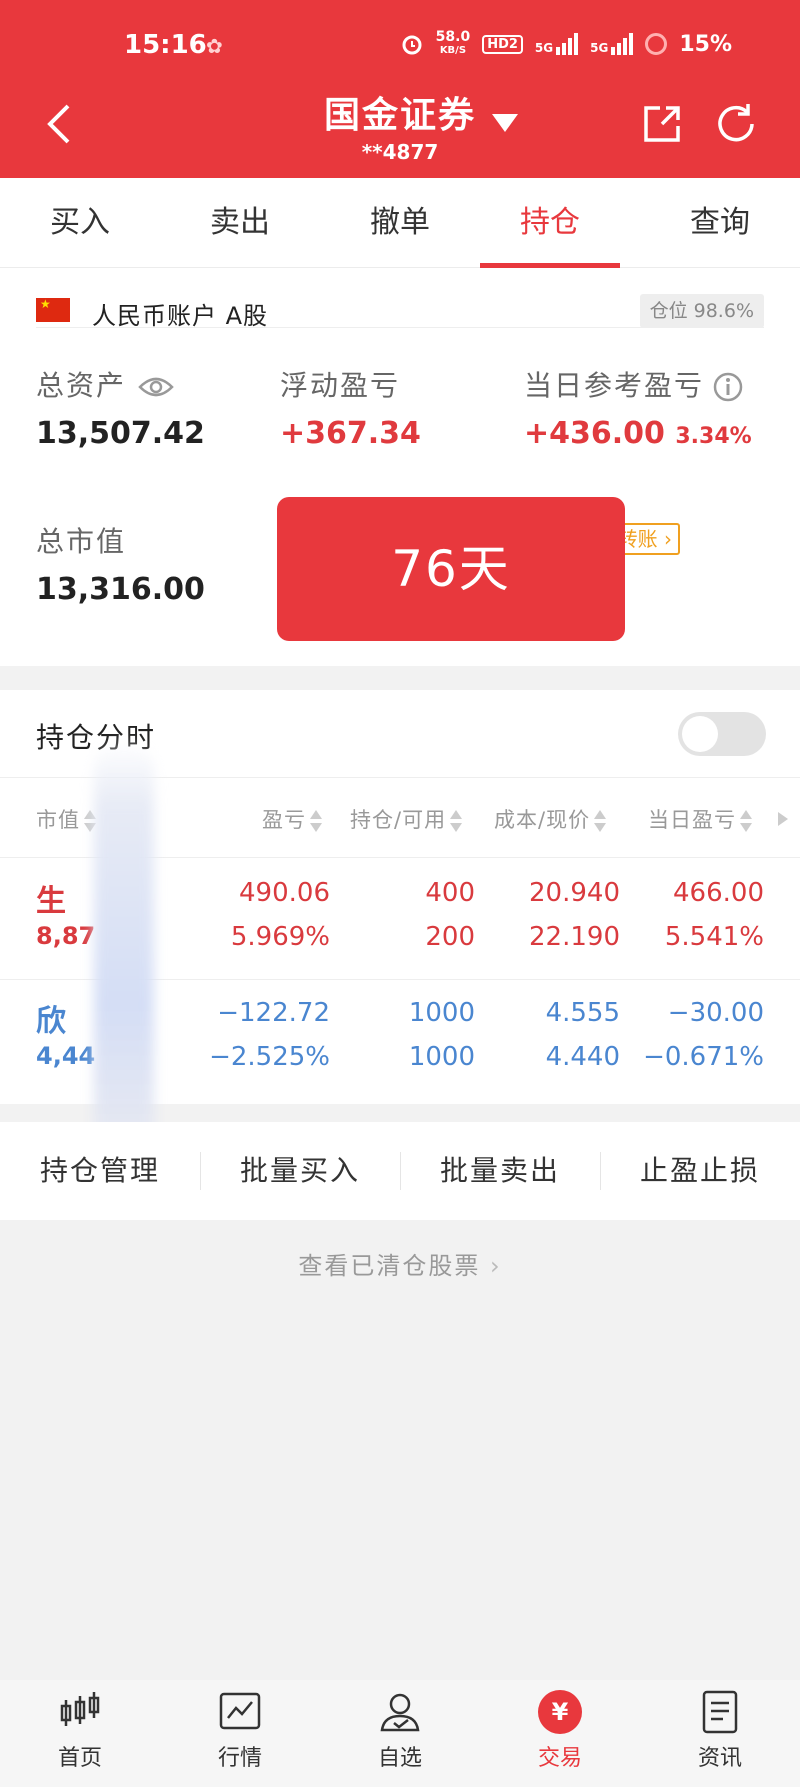 This screenshot has width=800, height=1787. Describe the element at coordinates (412, 45) in the screenshot. I see `alarm-icon` at that location.